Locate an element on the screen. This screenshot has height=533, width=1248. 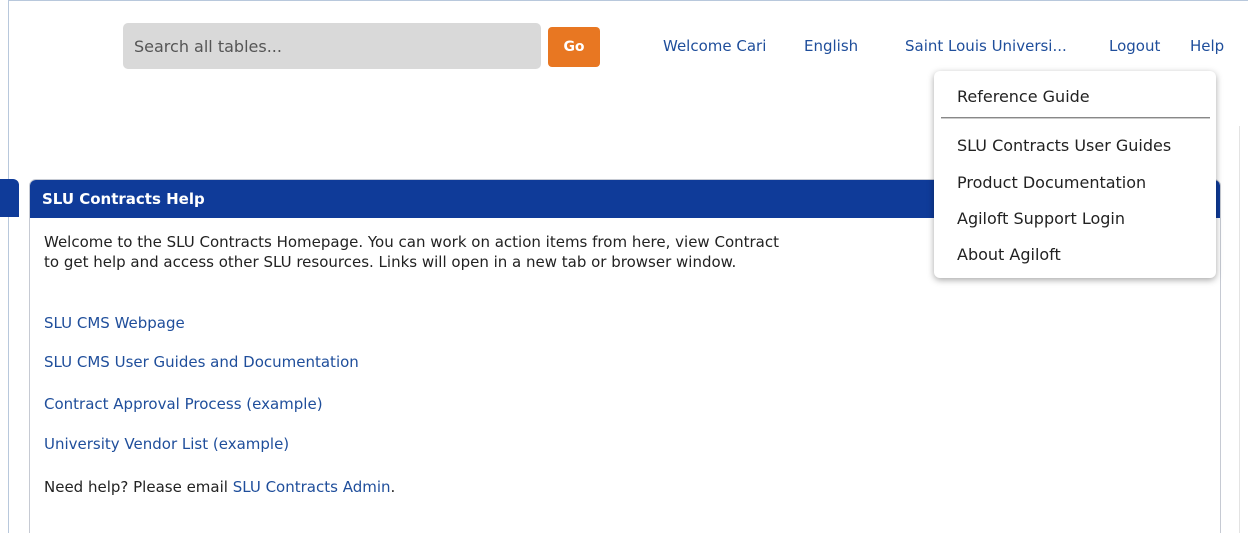
menu-item-product-documentation: Product Documentation is located at coordinates (1051, 182).